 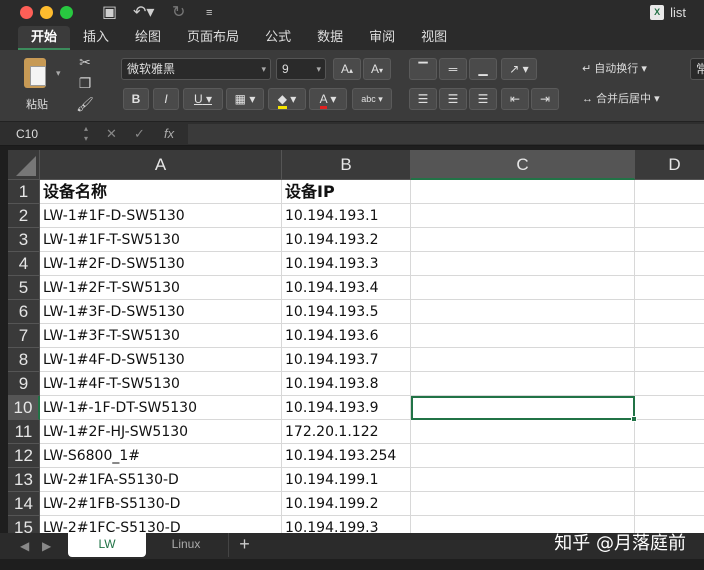 What do you see at coordinates (346, 384) in the screenshot?
I see `table-cell: 10.194.193.8` at bounding box center [346, 384].